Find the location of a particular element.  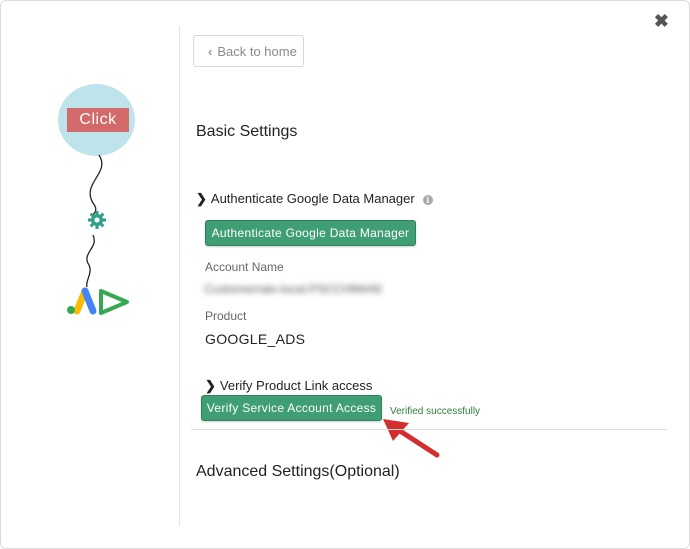

verify-service-account-button: Verify Service Account Access is located at coordinates (291, 408).